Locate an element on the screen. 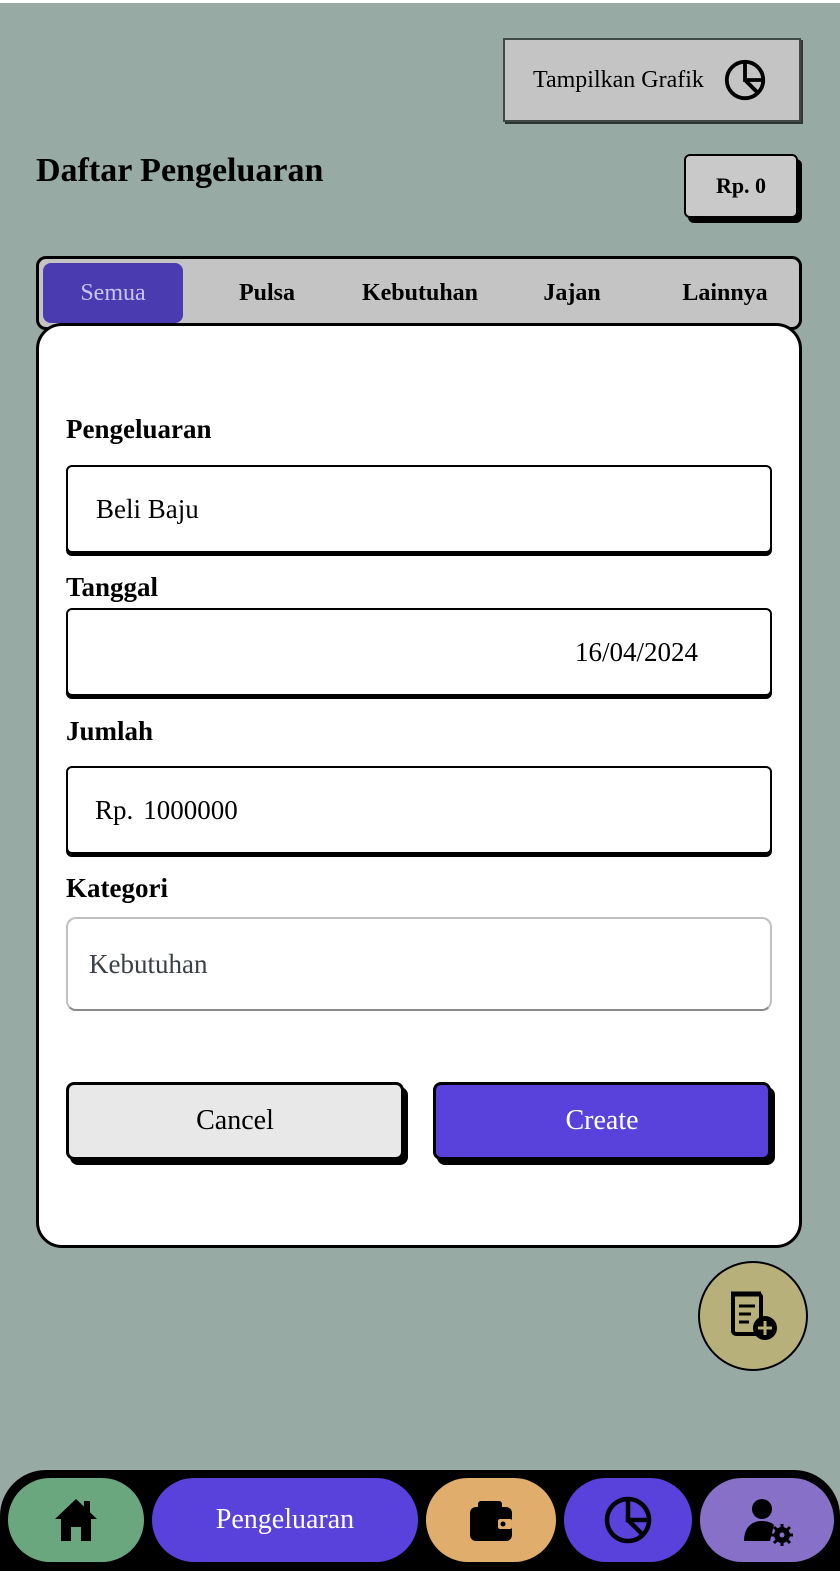  add-expense-icon is located at coordinates (754, 1315).